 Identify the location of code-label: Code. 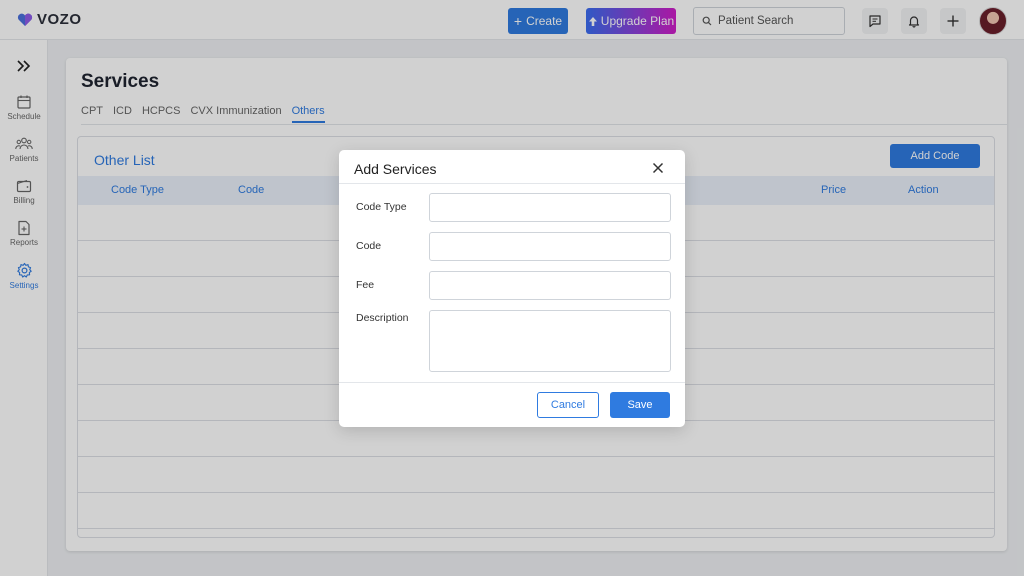
(369, 246).